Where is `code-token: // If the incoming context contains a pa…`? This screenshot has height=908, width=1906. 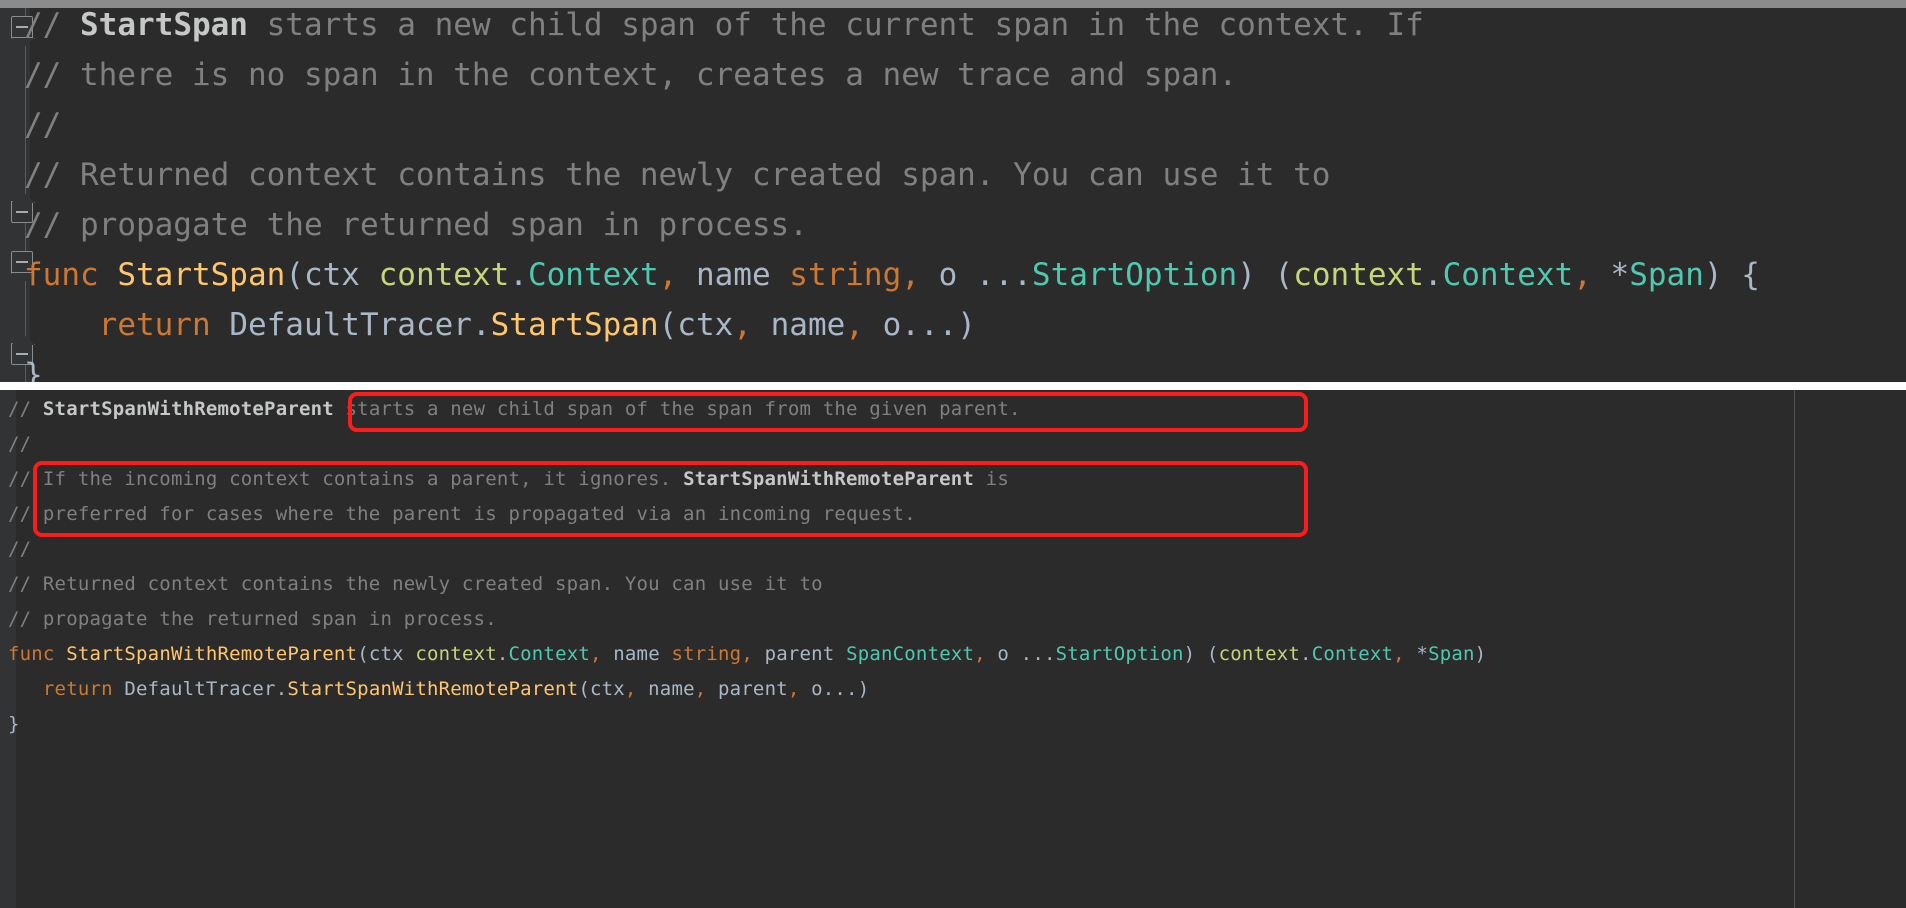 code-token: // If the incoming context contains a pa… is located at coordinates (346, 479).